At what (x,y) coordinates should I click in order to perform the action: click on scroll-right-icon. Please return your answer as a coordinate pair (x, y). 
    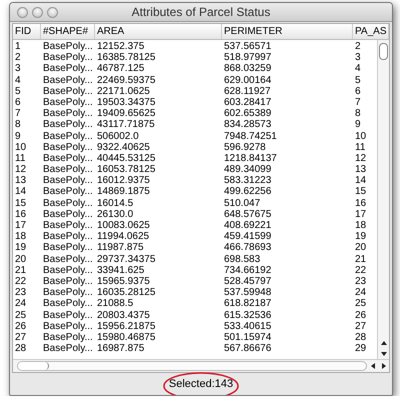
    Looking at the image, I should click on (383, 366).